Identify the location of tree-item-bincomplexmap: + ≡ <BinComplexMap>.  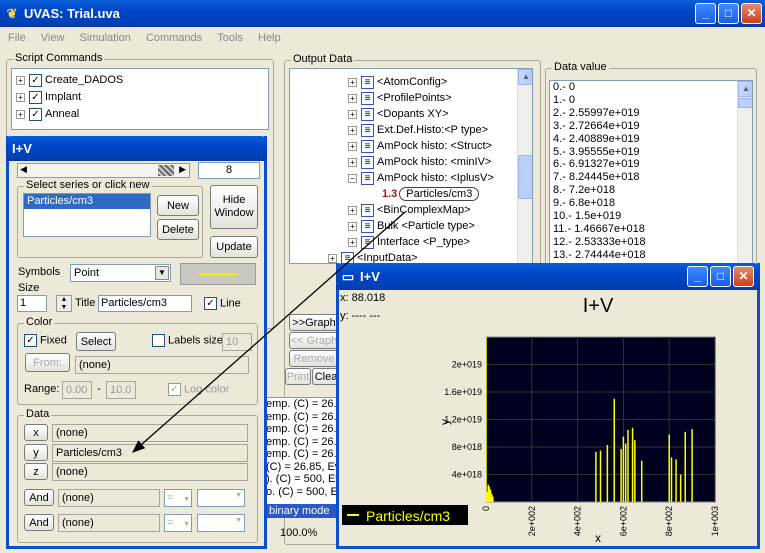
(409, 210).